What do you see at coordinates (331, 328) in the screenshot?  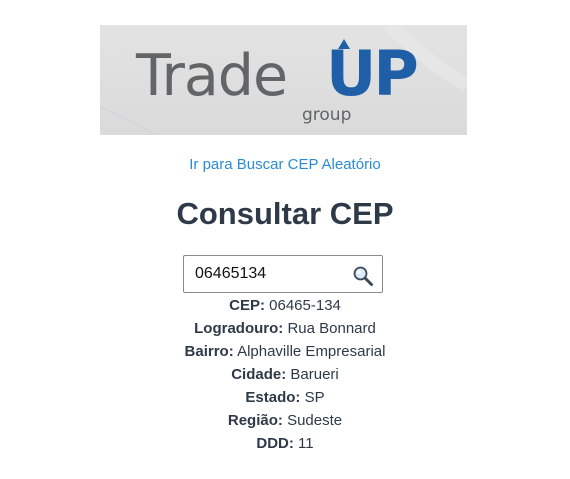 I see `result-value: Rua Bonnard` at bounding box center [331, 328].